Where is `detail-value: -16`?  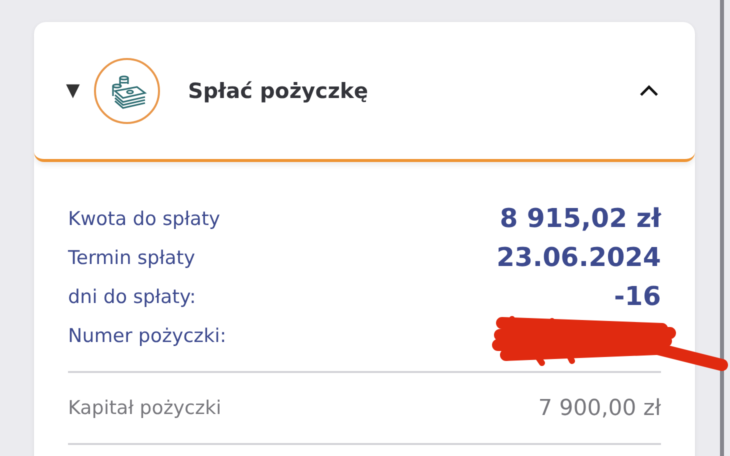 detail-value: -16 is located at coordinates (637, 297).